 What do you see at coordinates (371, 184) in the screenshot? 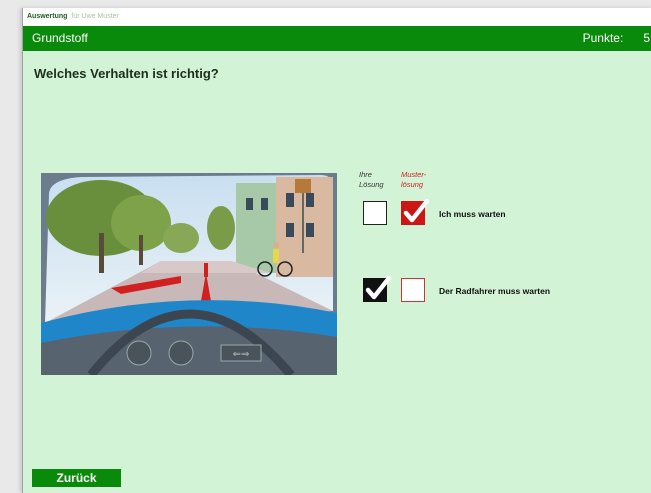
I see `column-header-your-line-2: Lösung` at bounding box center [371, 184].